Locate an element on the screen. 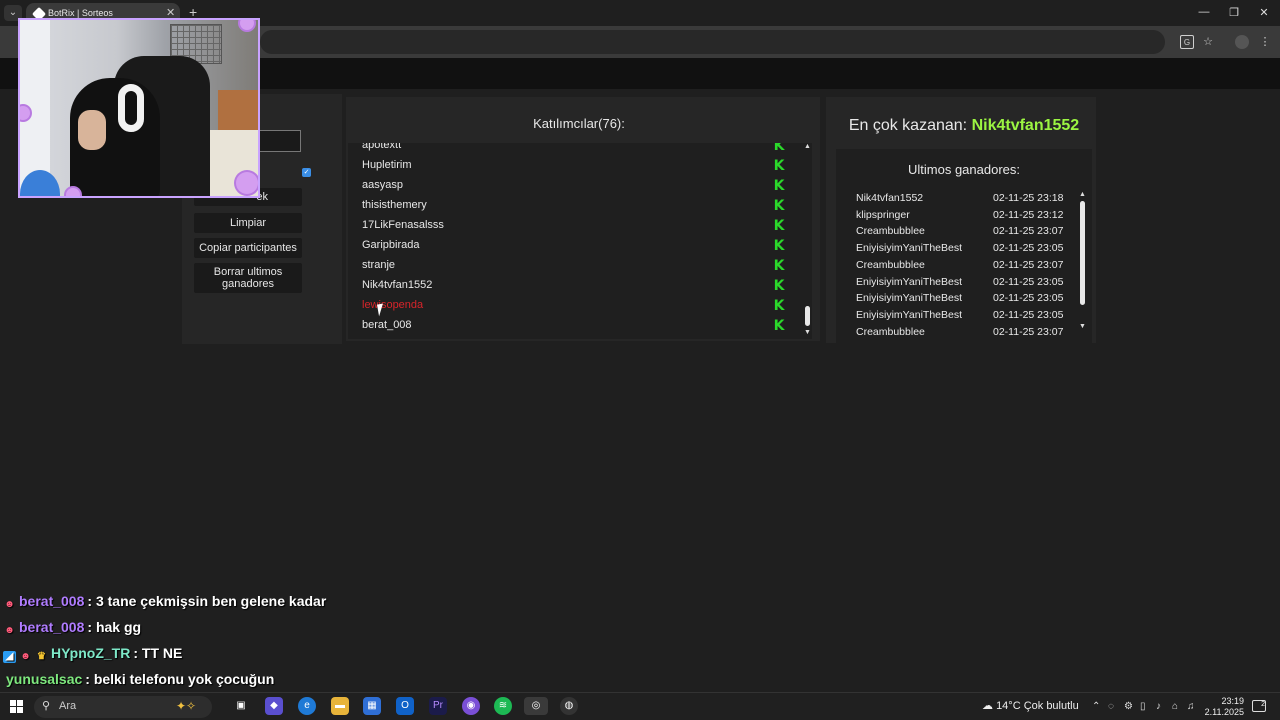 This screenshot has height=720, width=1280. participant-name: thisisthemery is located at coordinates (394, 205).